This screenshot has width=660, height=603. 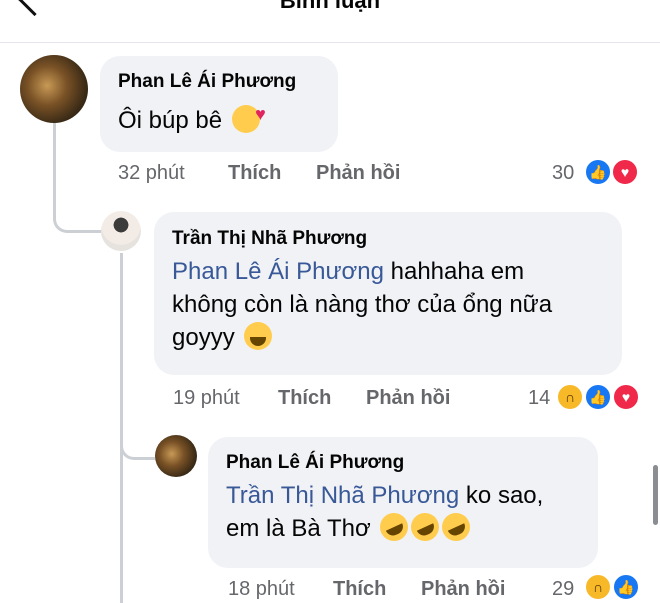 What do you see at coordinates (248, 115) in the screenshot?
I see `smiling-face-with-hearts-icon` at bounding box center [248, 115].